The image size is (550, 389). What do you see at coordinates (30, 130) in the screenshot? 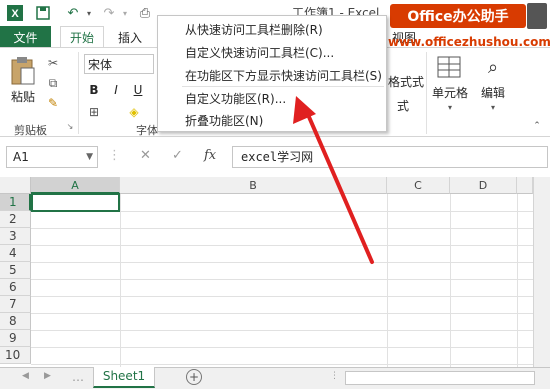
I see `clipboard-group-label: 剪贴板` at bounding box center [30, 130].